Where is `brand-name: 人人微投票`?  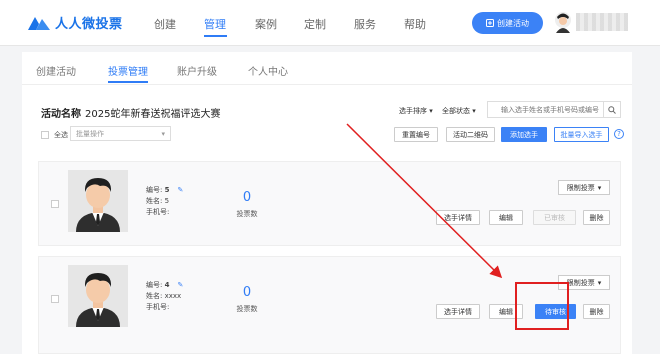
brand-name: 人人微投票 is located at coordinates (89, 24).